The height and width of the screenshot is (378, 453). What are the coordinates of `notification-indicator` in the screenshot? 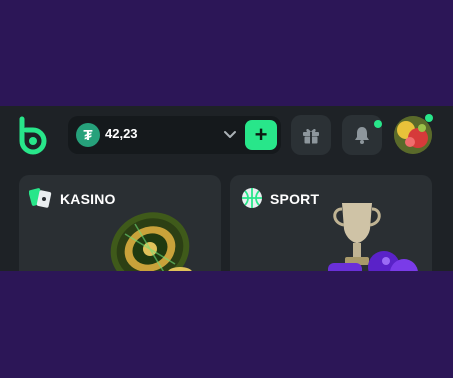 It's located at (378, 124).